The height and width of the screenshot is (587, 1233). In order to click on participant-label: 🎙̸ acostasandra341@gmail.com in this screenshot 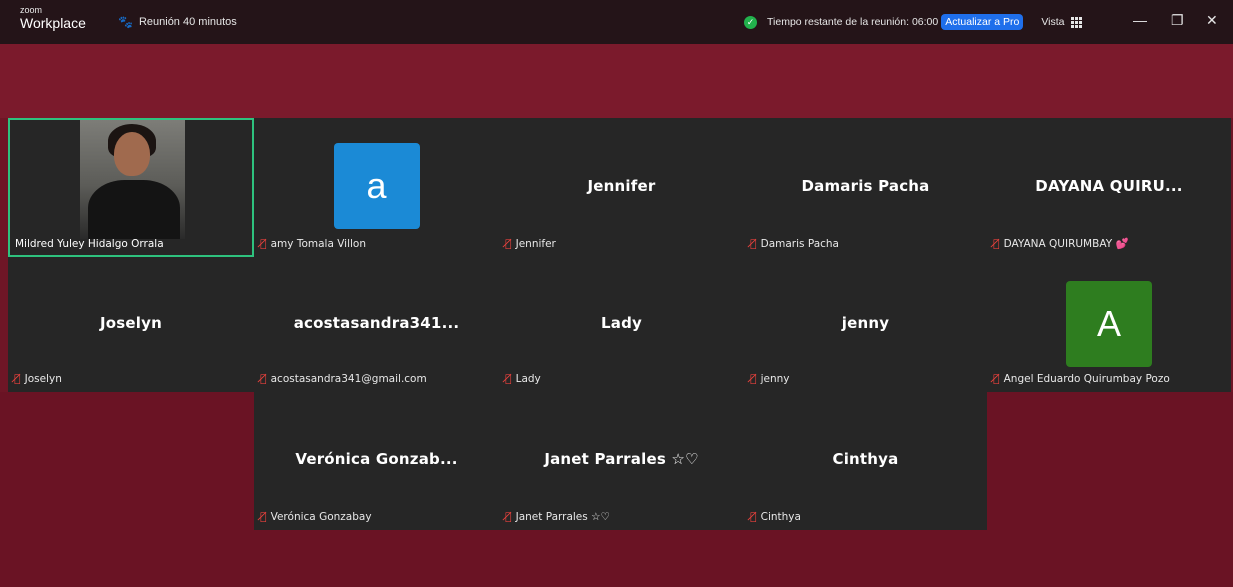, I will do `click(343, 378)`.